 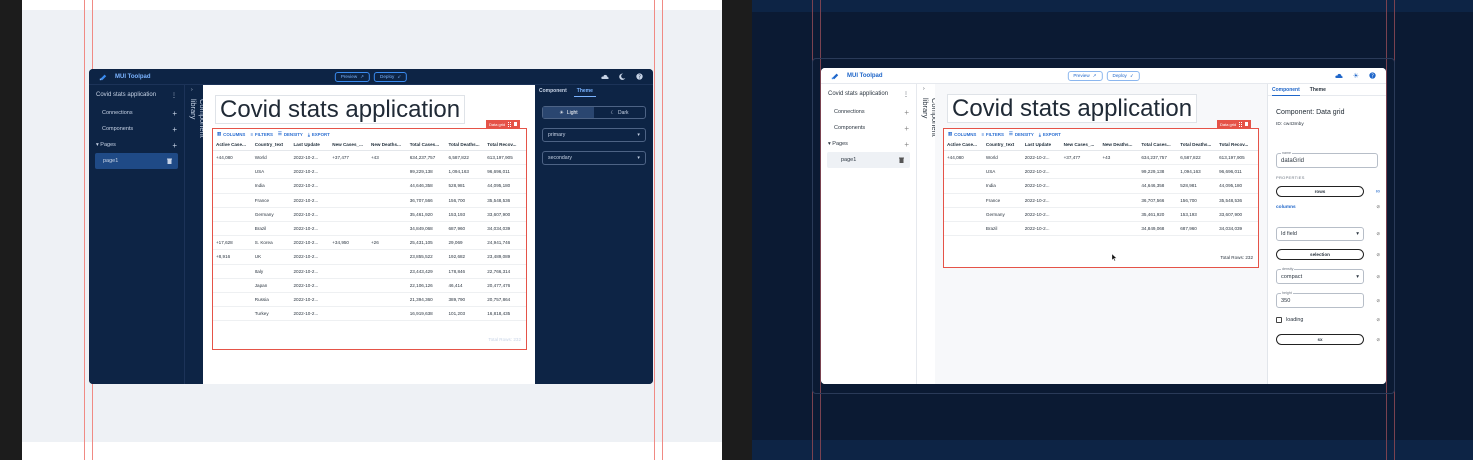 I want to click on link-icon: ∞, so click(x=1378, y=192).